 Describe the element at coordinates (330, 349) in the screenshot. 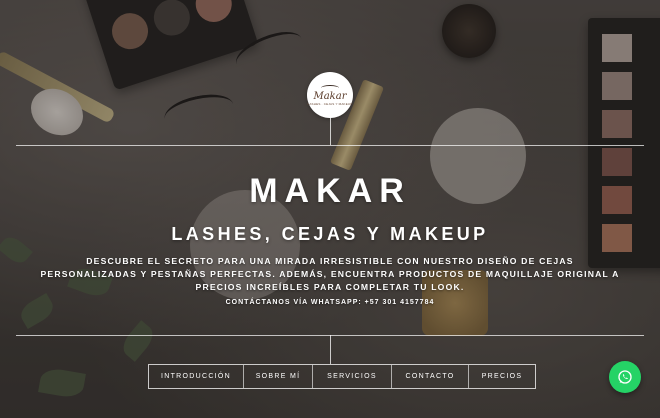

I see `divider-vertical-bottom` at that location.